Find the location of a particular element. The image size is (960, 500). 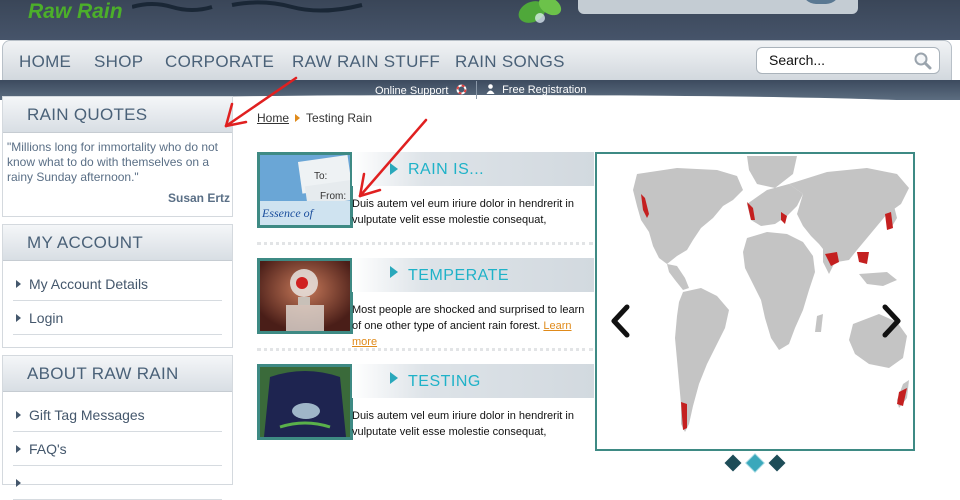

map-rainforest-marker is located at coordinates (863, 258).